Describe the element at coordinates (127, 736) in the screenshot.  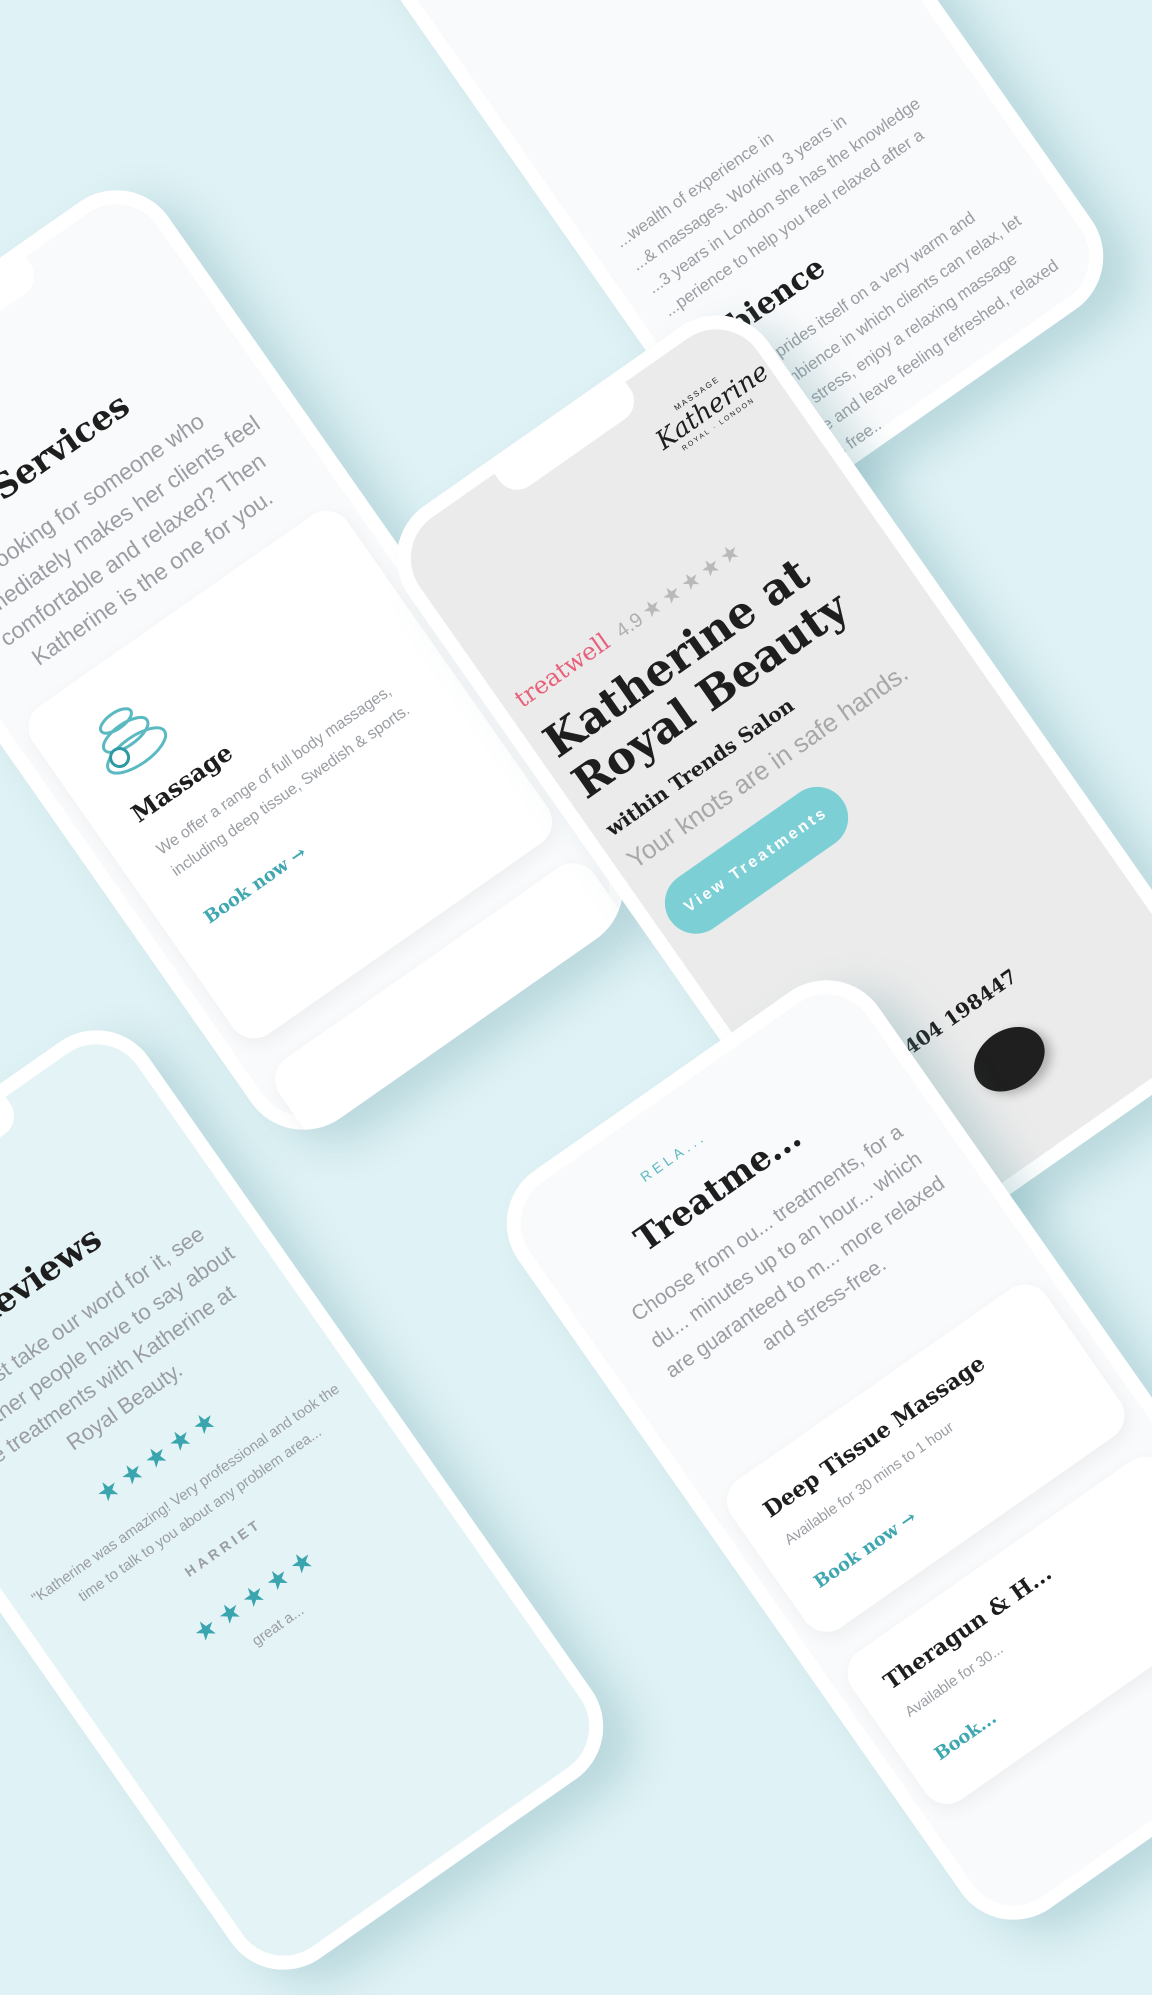
I see `massage-stones-icon` at that location.